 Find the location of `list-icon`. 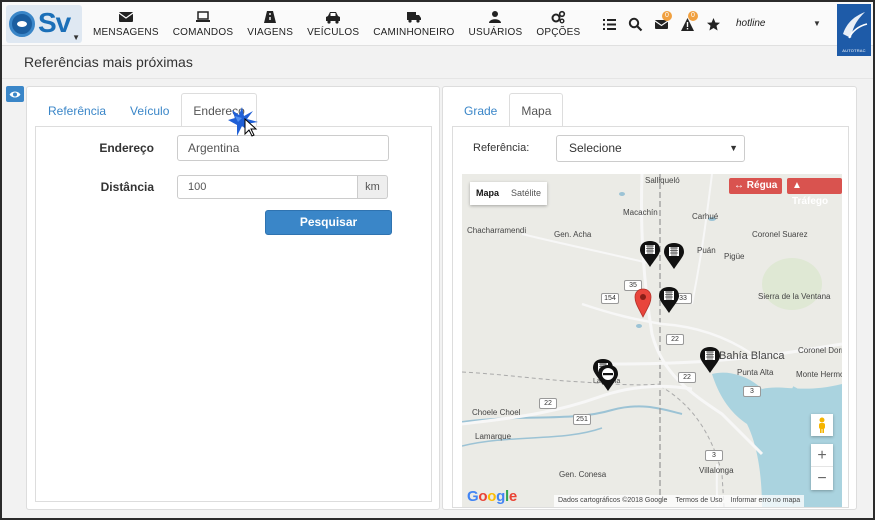

list-icon is located at coordinates (609, 24).